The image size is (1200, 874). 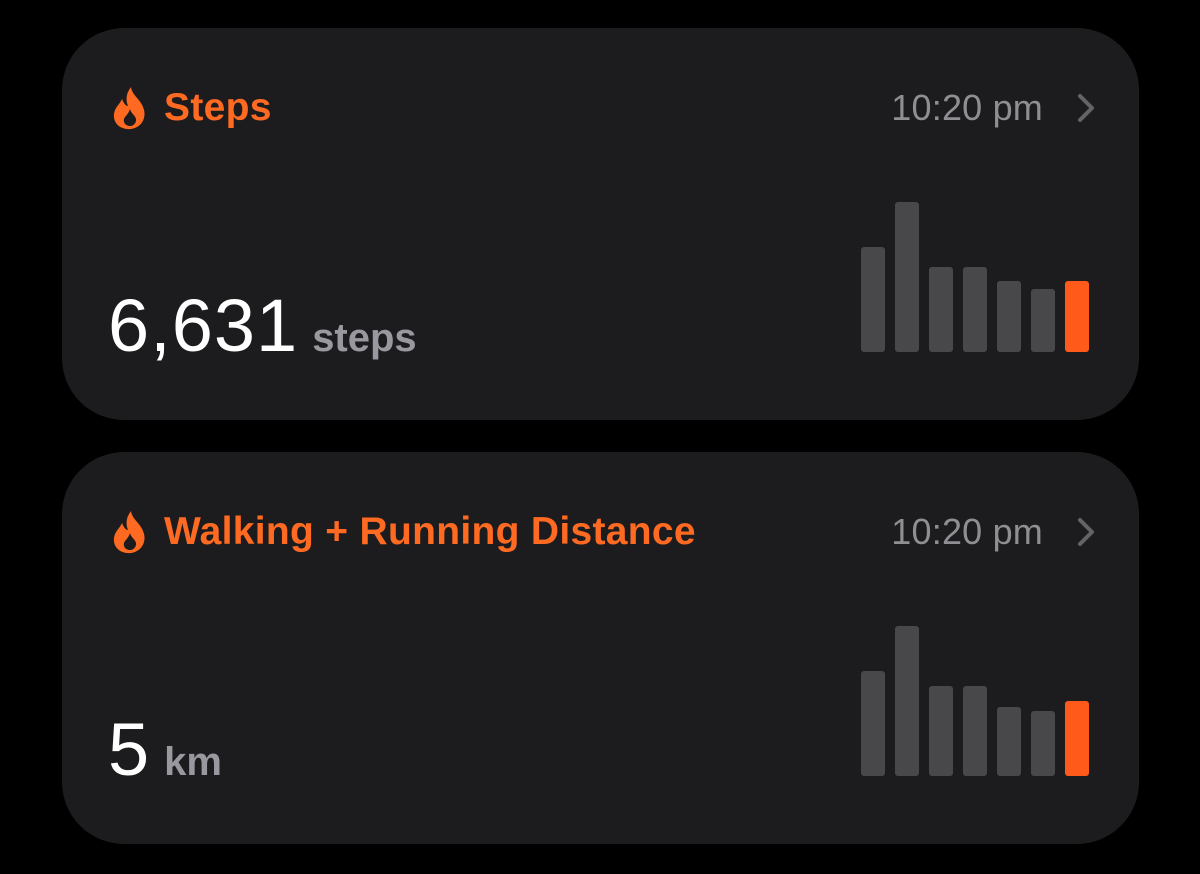 I want to click on steps-unit: steps, so click(x=364, y=338).